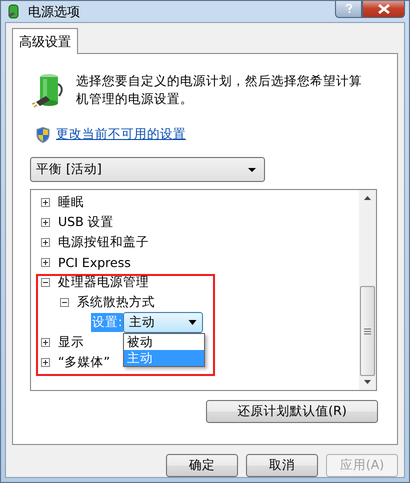 This screenshot has height=483, width=410. What do you see at coordinates (54, 12) in the screenshot?
I see `window-title: 电源选项` at bounding box center [54, 12].